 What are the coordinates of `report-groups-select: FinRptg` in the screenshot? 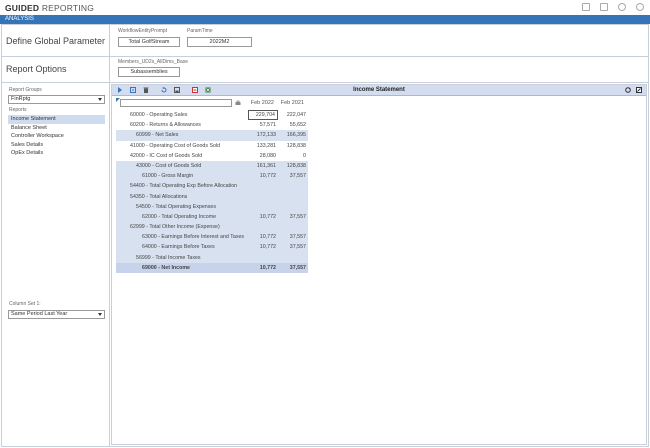 It's located at (56, 99).